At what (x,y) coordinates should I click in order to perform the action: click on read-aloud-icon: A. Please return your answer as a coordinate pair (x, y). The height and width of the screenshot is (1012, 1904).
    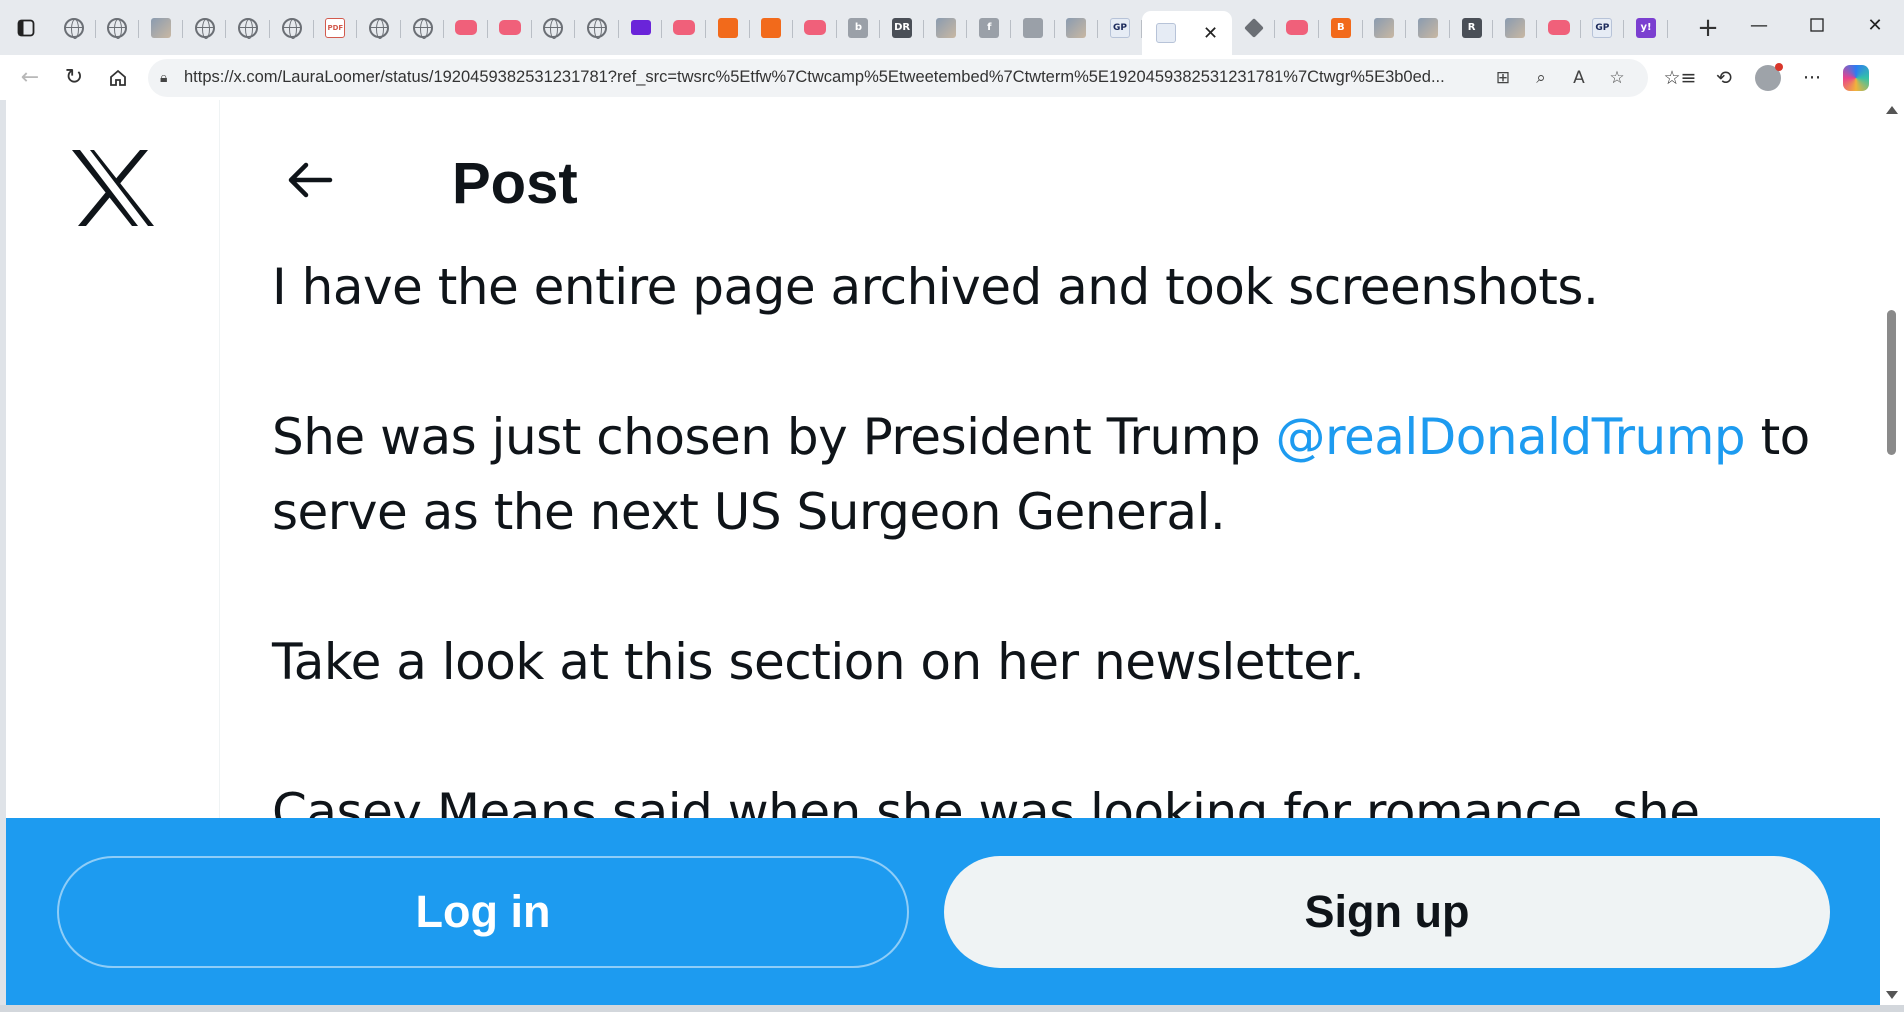
    Looking at the image, I should click on (1579, 78).